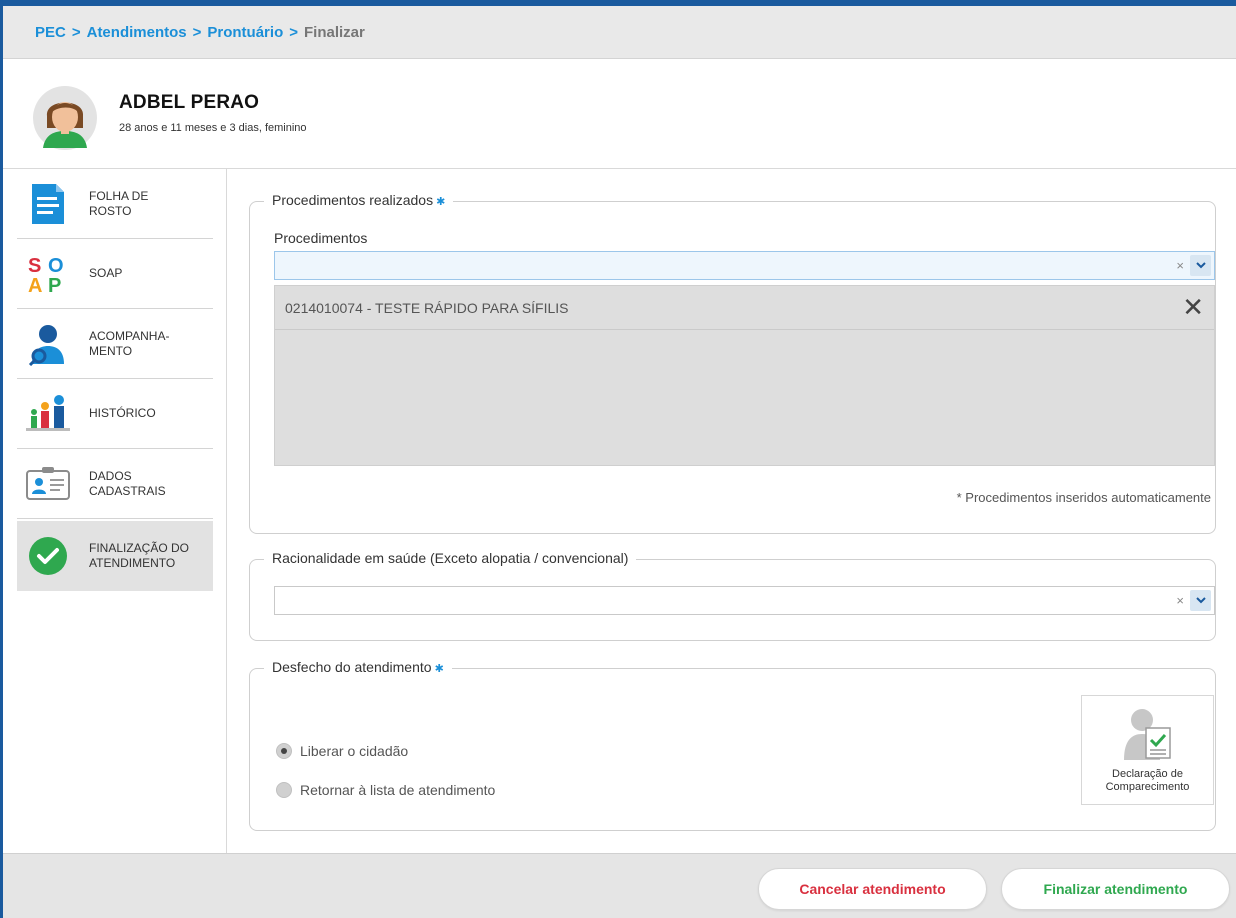 Image resolution: width=1236 pixels, height=918 pixels. I want to click on desfecho-legend: Desfecho do atendimento ✱, so click(358, 667).